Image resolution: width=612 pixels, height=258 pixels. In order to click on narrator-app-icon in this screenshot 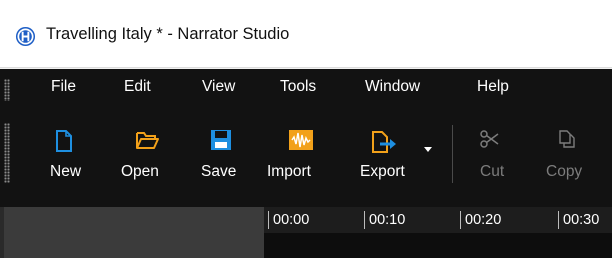, I will do `click(25, 36)`.